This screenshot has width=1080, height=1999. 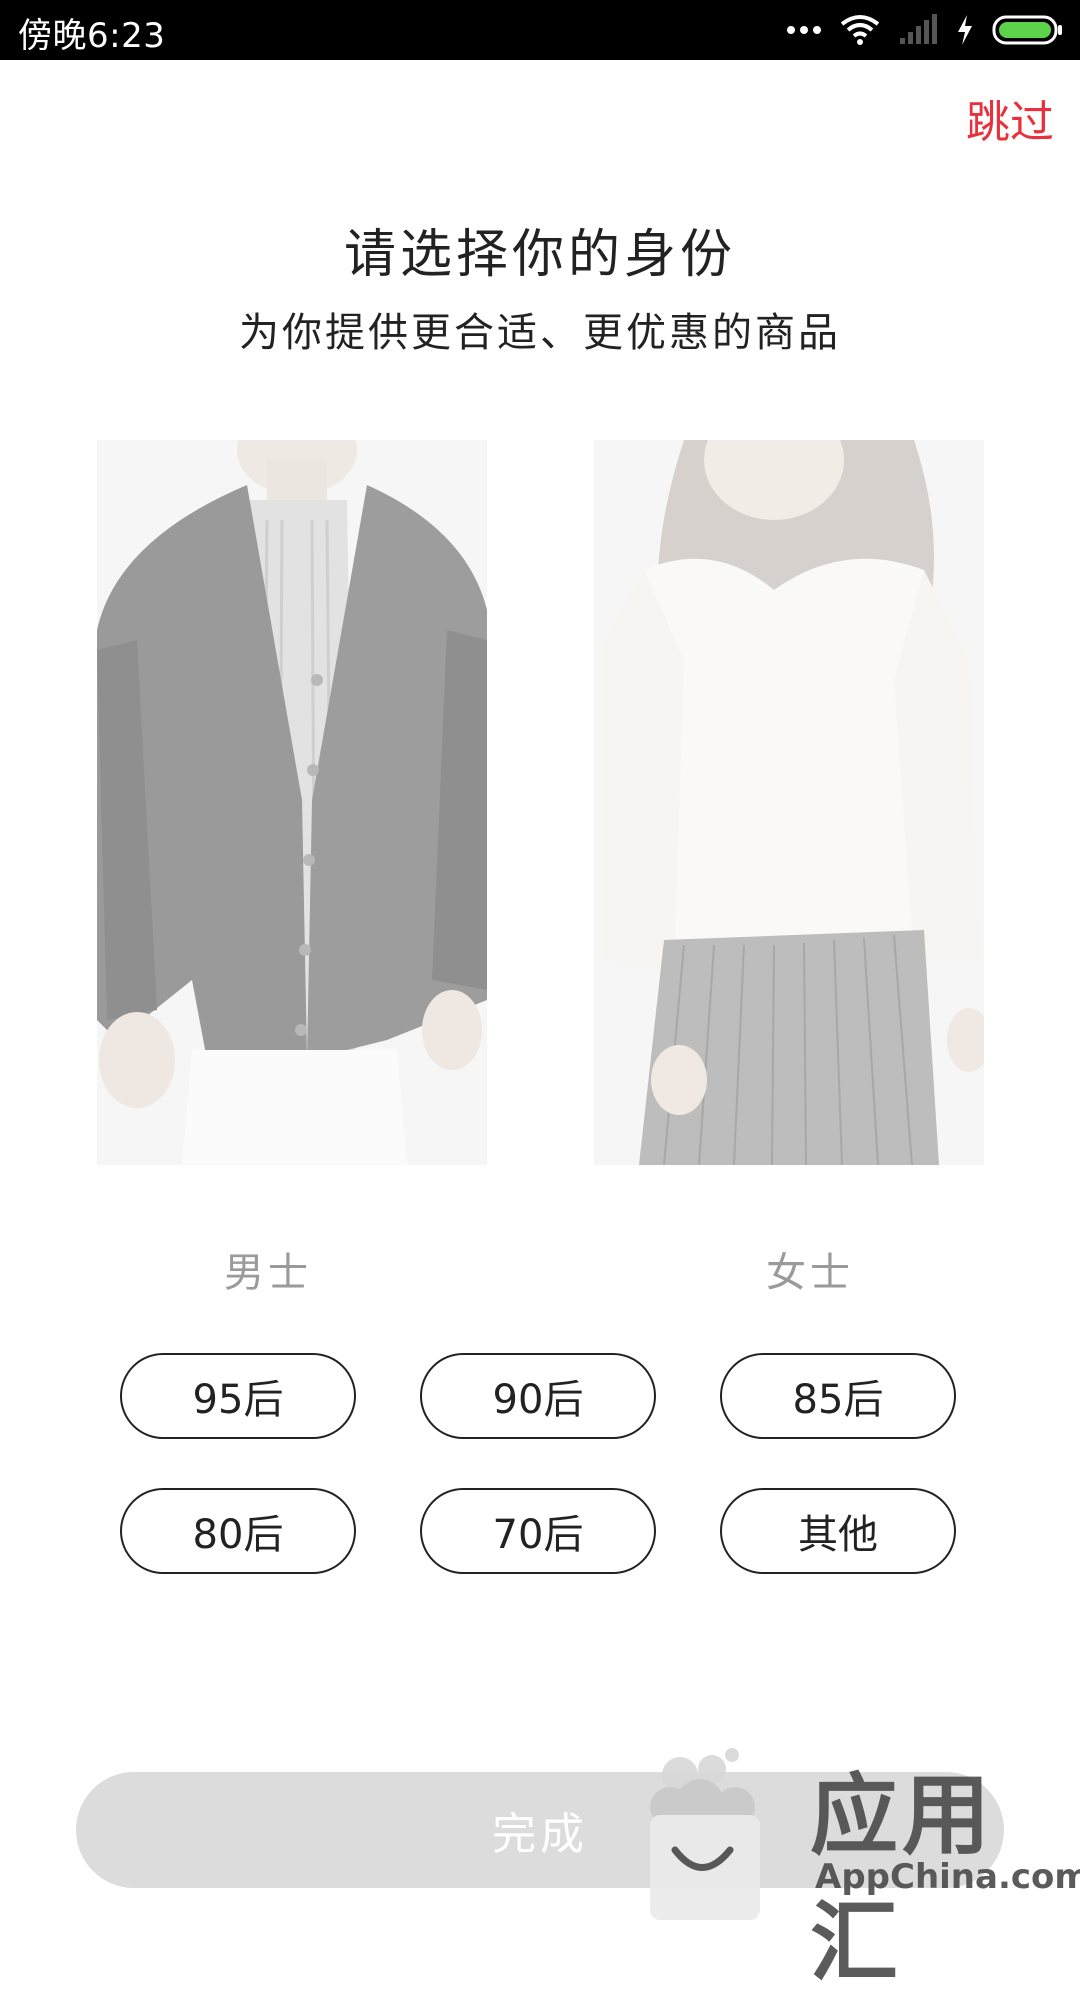 I want to click on age-option-95: 95后, so click(x=238, y=1396).